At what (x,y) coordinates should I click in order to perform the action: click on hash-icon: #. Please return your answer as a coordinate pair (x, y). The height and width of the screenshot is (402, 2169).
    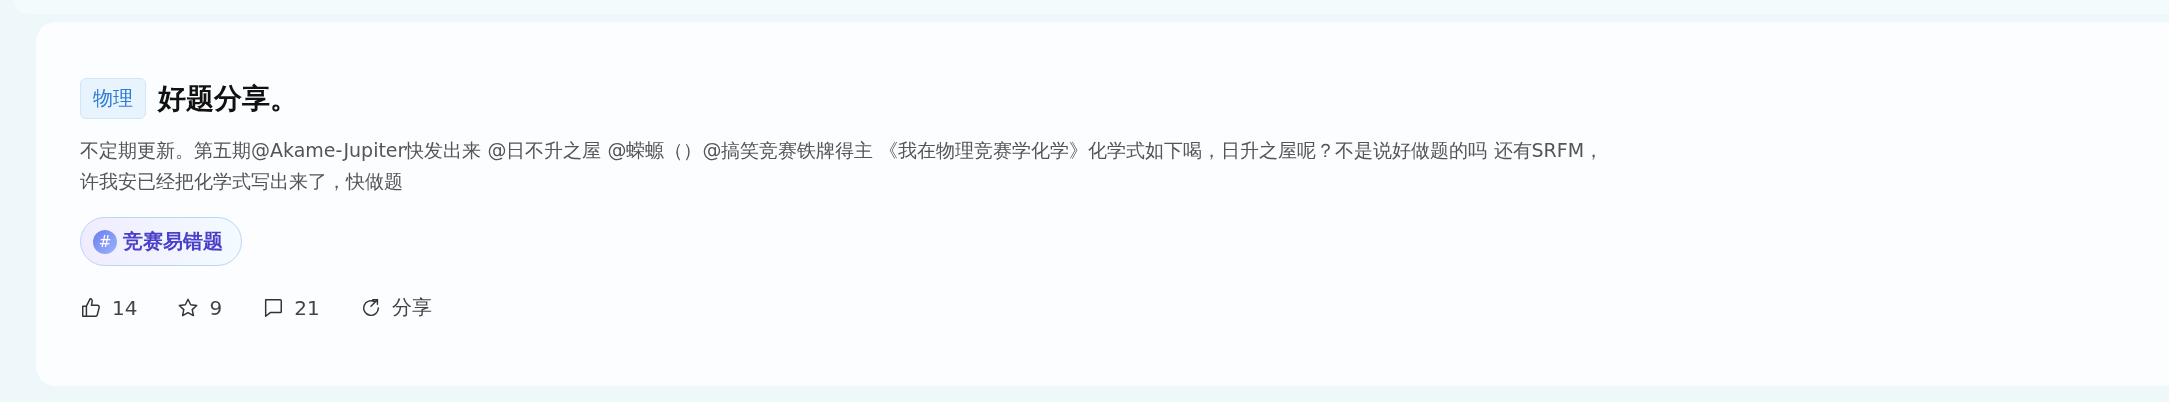
    Looking at the image, I should click on (105, 241).